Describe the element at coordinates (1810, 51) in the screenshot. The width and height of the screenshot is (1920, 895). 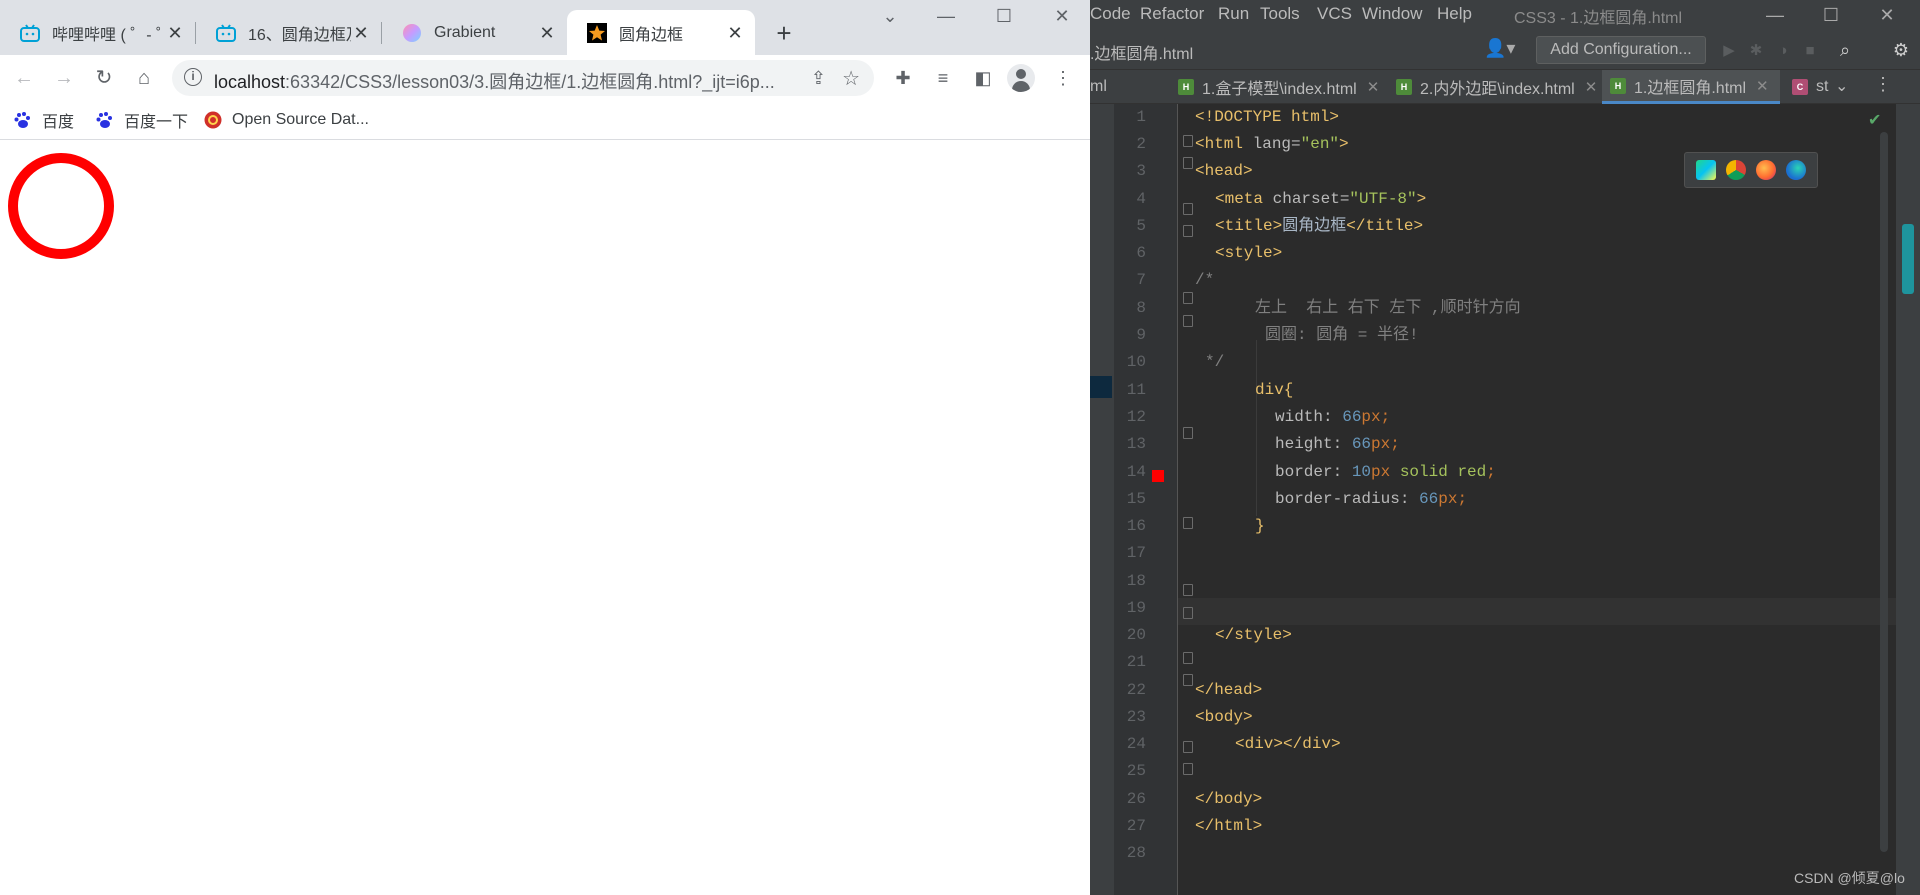
I see `stop-icon: ■` at that location.